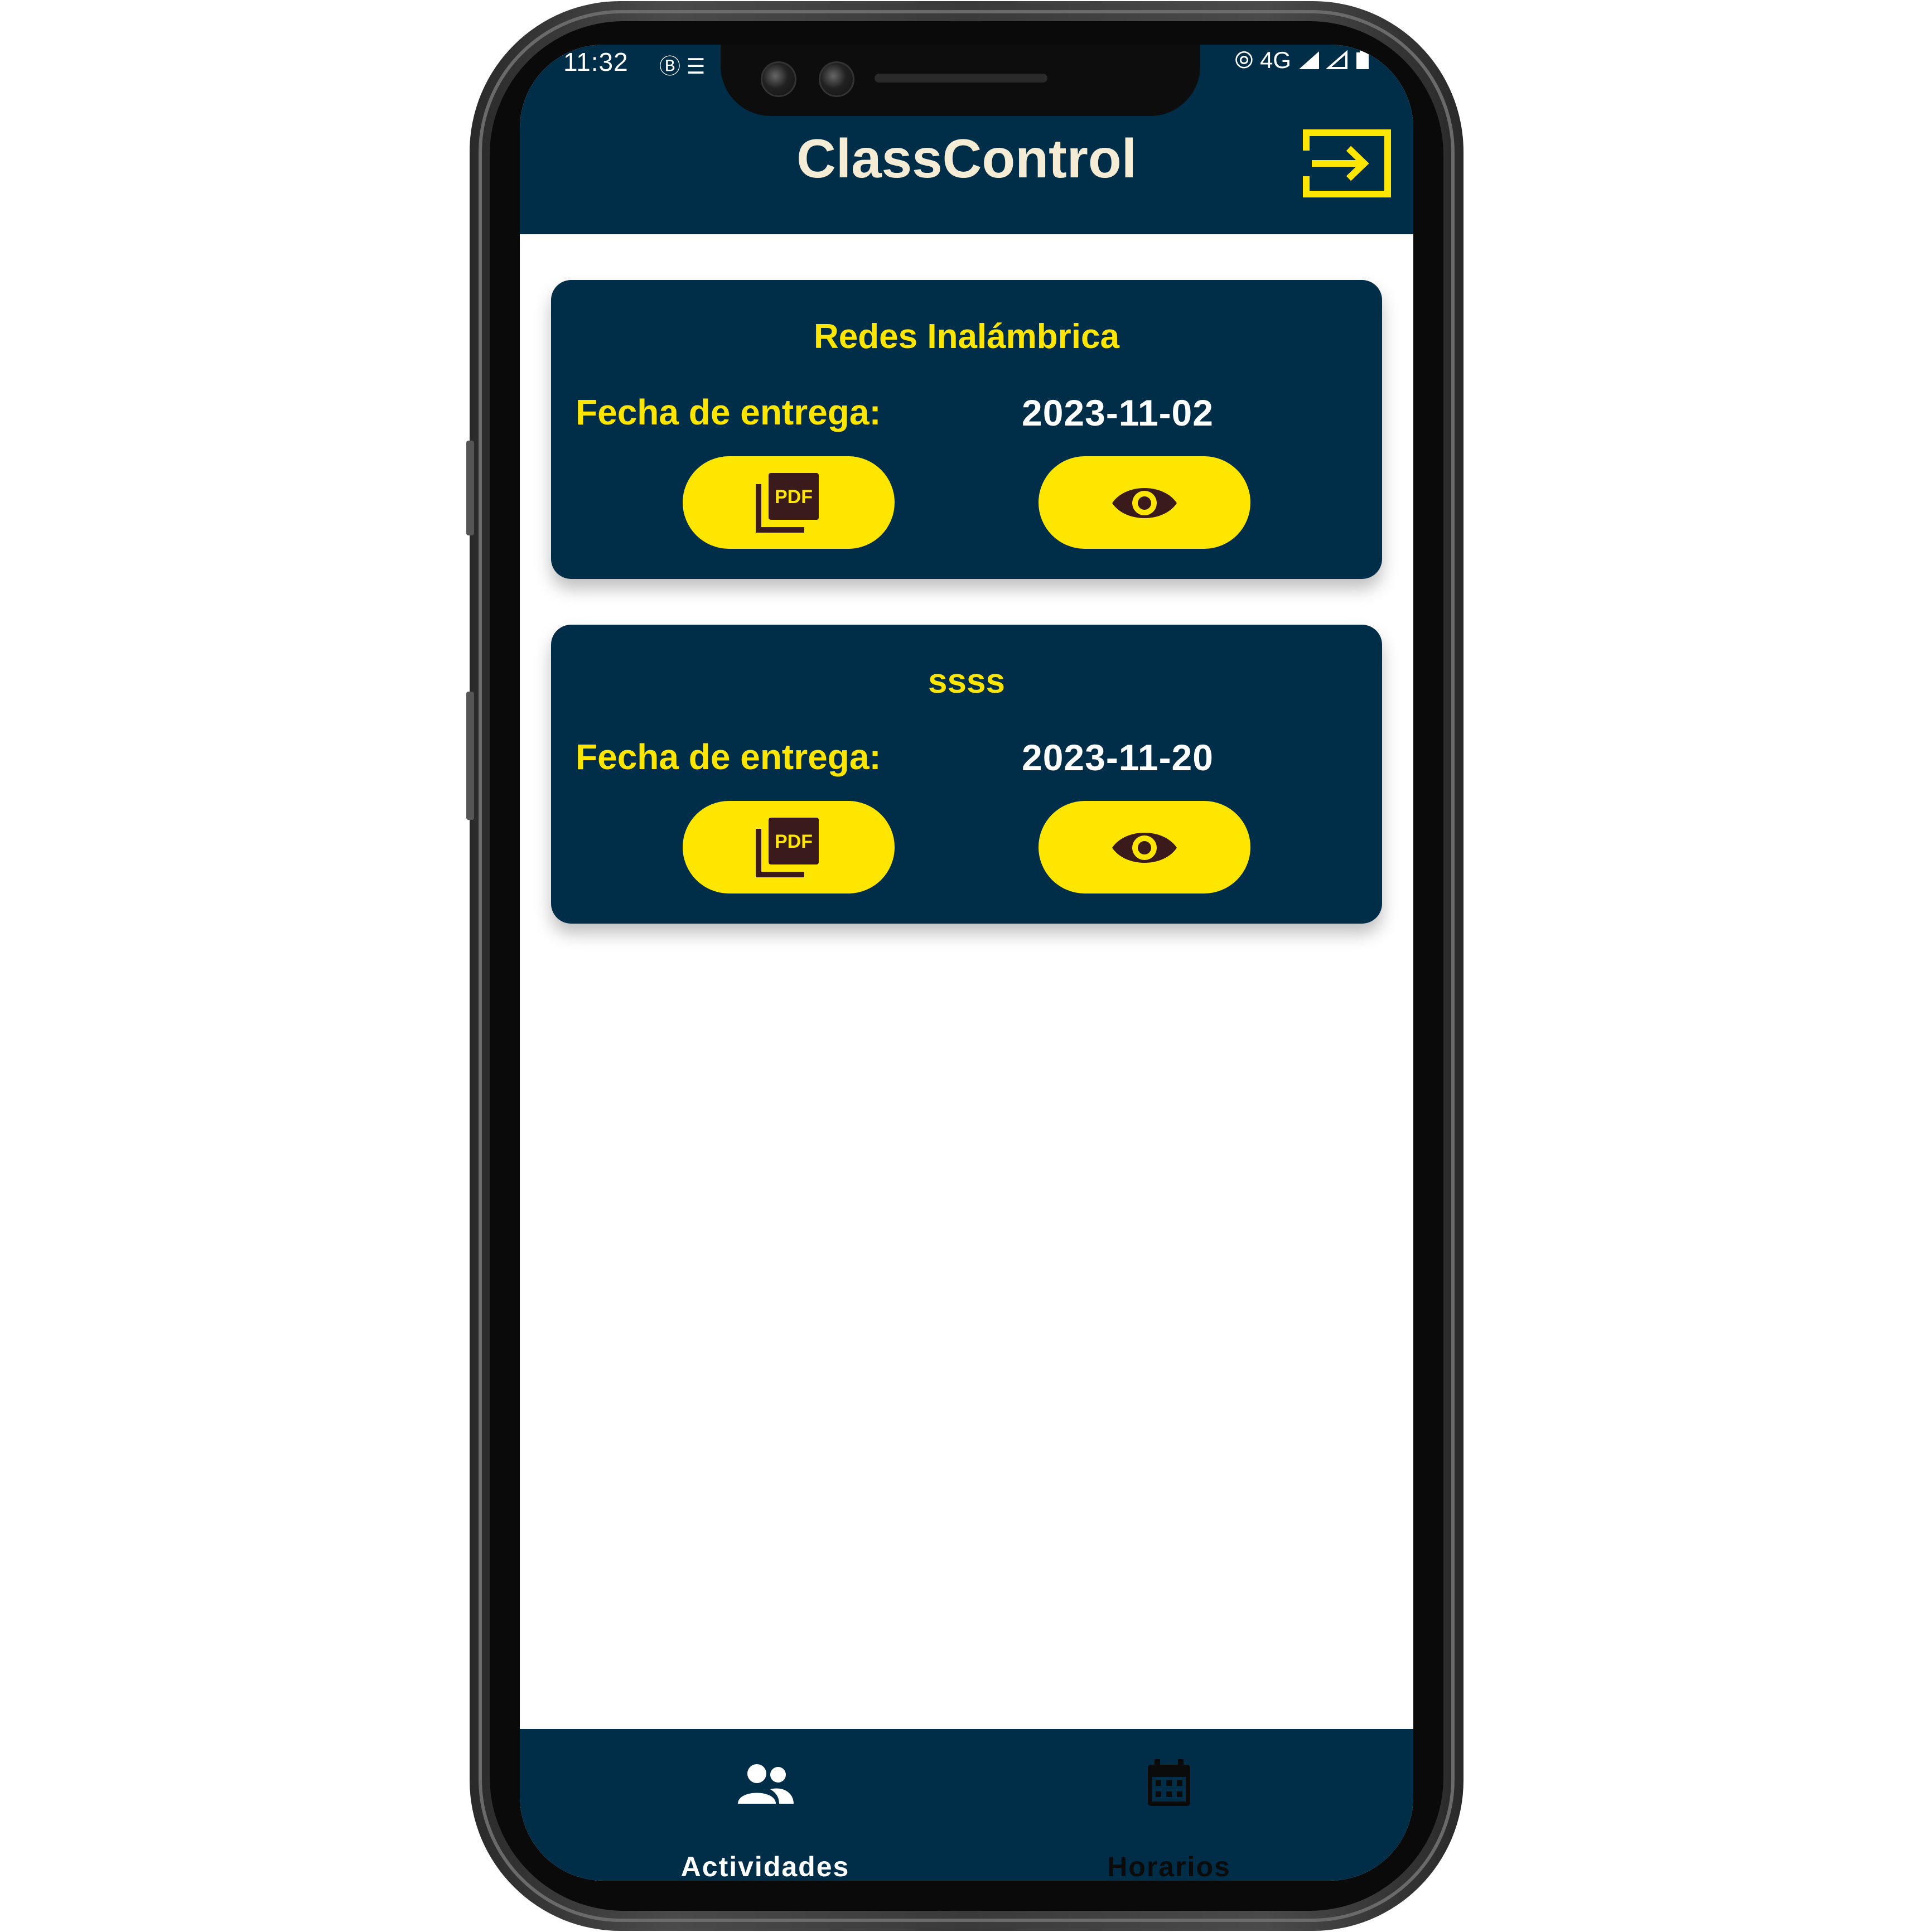 The height and width of the screenshot is (1932, 1932). I want to click on due-date-value: 2023-11-02, so click(1118, 412).